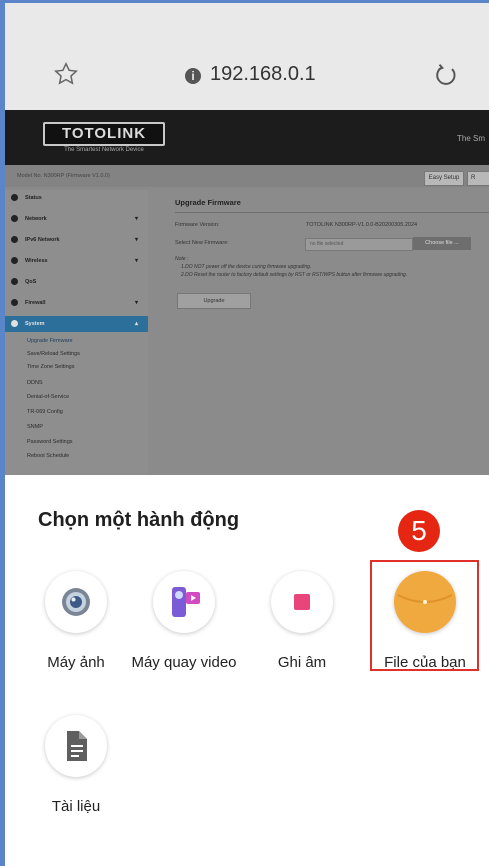 The image size is (489, 866). I want to click on note-title: Note :, so click(182, 259).